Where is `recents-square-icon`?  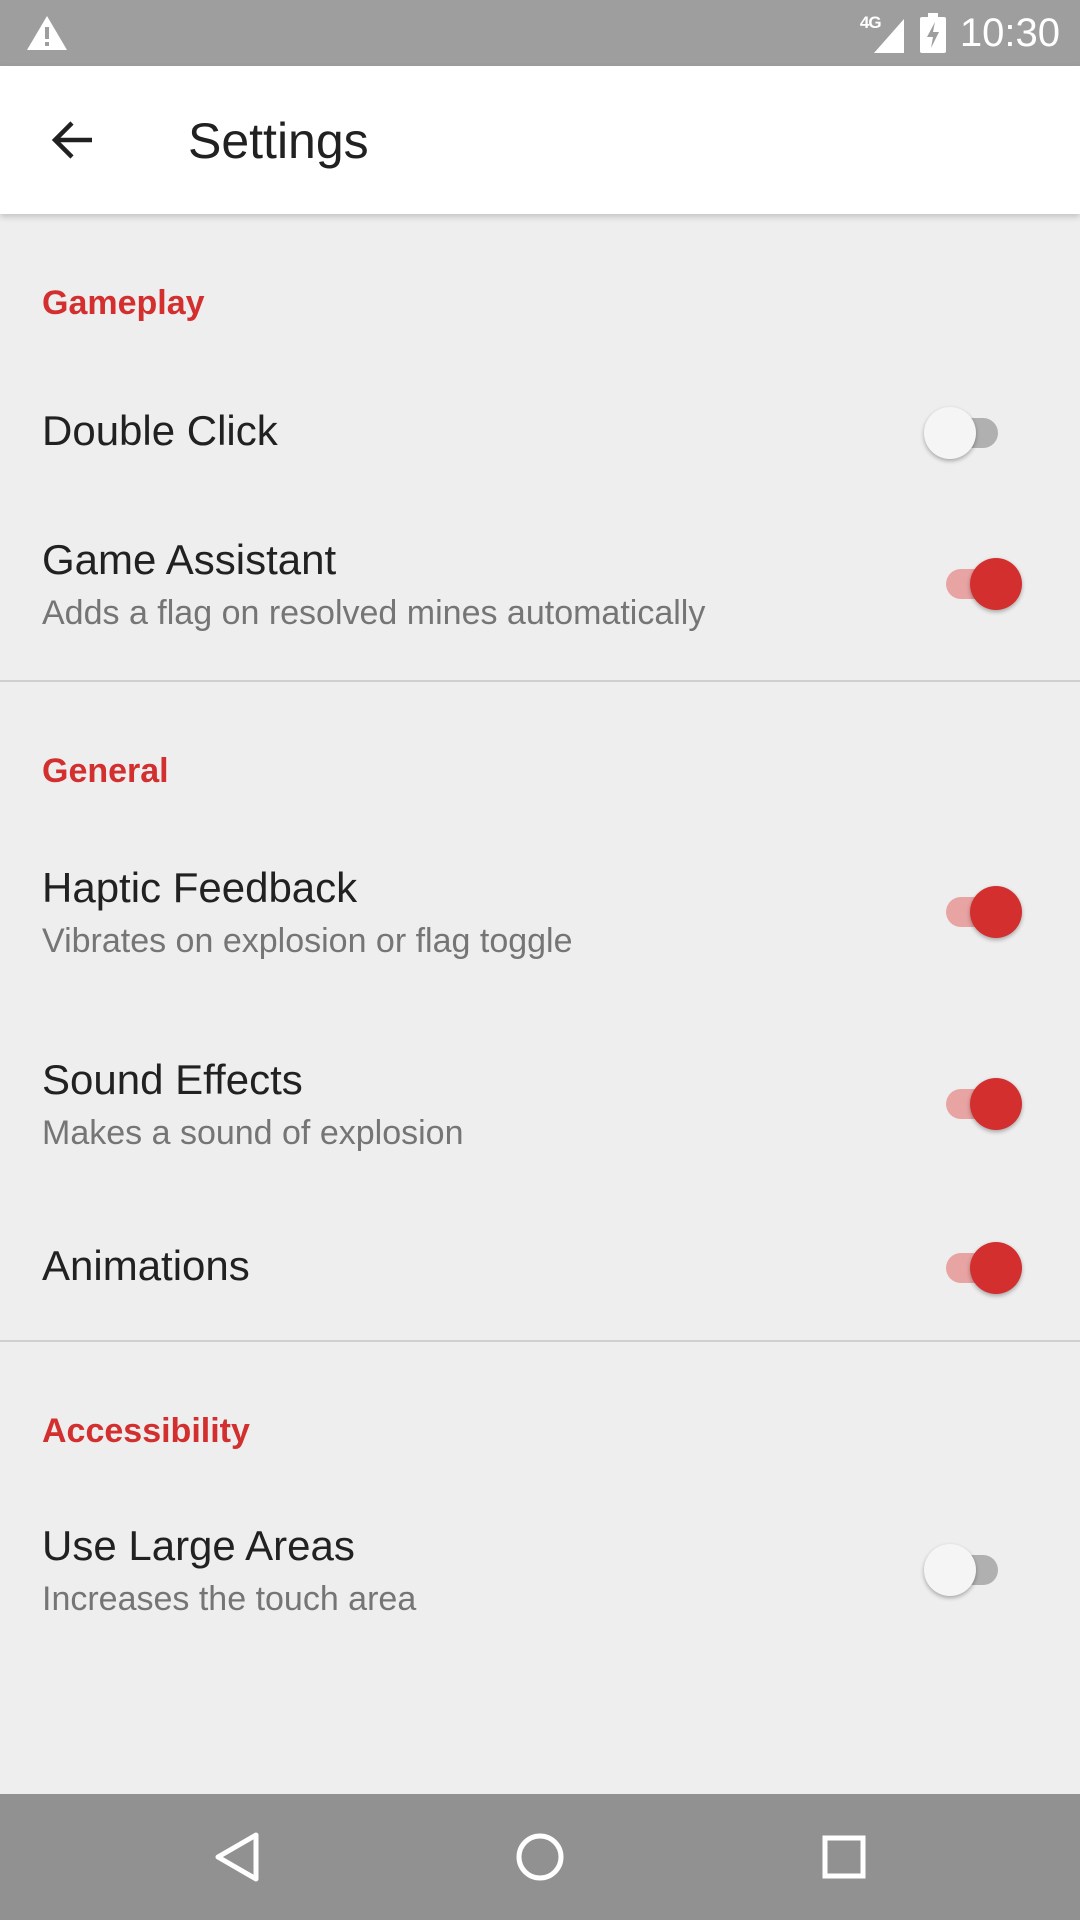 recents-square-icon is located at coordinates (844, 1857).